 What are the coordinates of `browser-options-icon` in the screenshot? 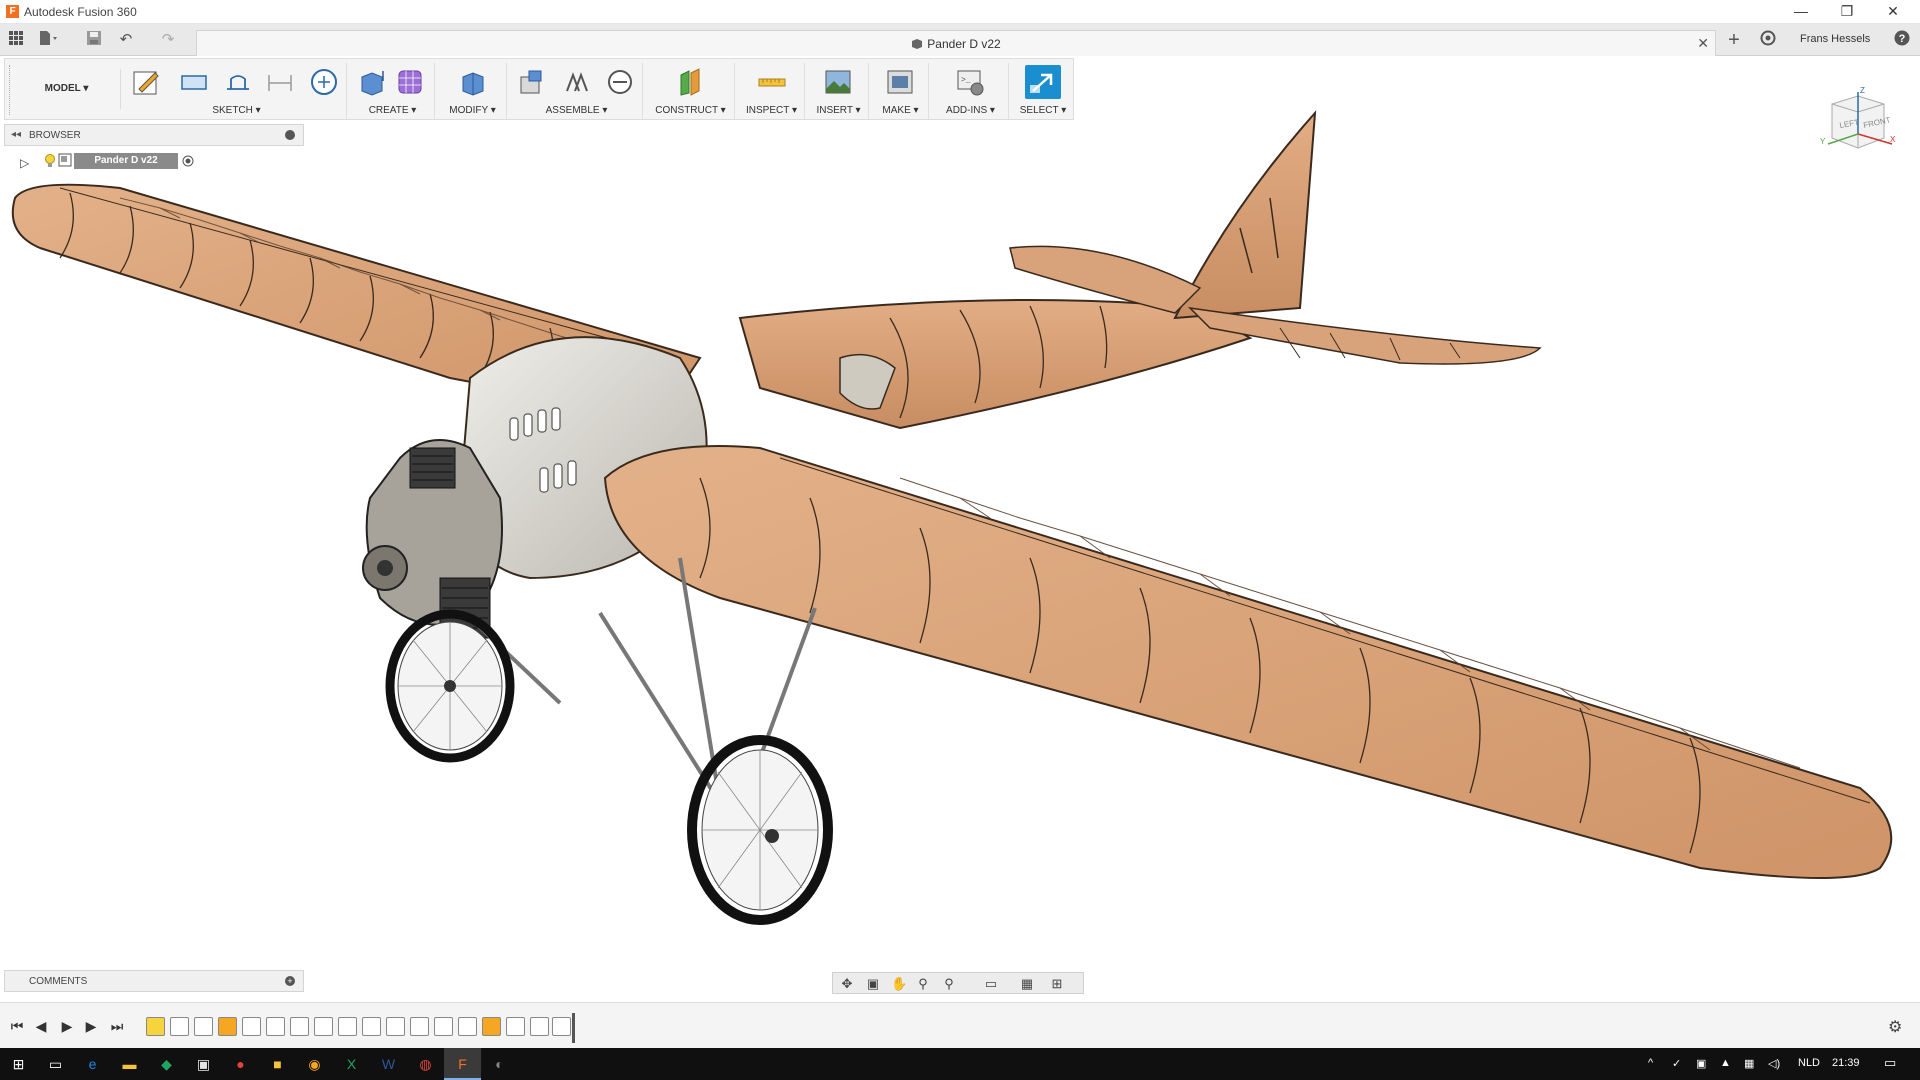 It's located at (290, 135).